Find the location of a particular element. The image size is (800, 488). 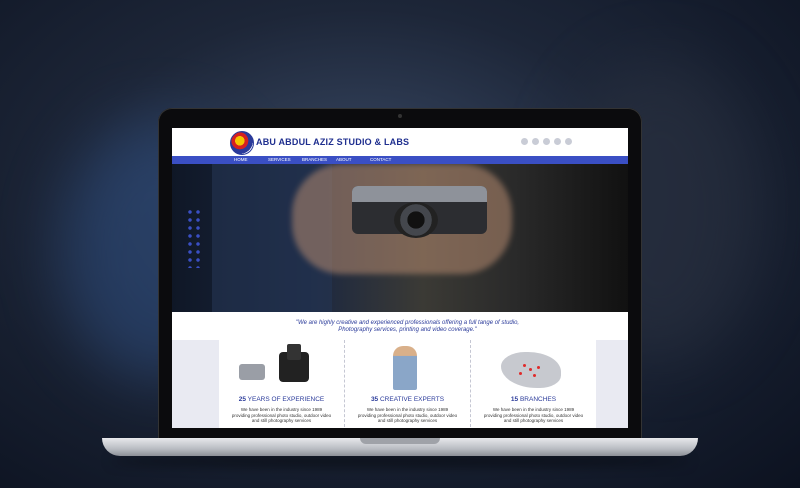

features-side-right is located at coordinates (612, 384).